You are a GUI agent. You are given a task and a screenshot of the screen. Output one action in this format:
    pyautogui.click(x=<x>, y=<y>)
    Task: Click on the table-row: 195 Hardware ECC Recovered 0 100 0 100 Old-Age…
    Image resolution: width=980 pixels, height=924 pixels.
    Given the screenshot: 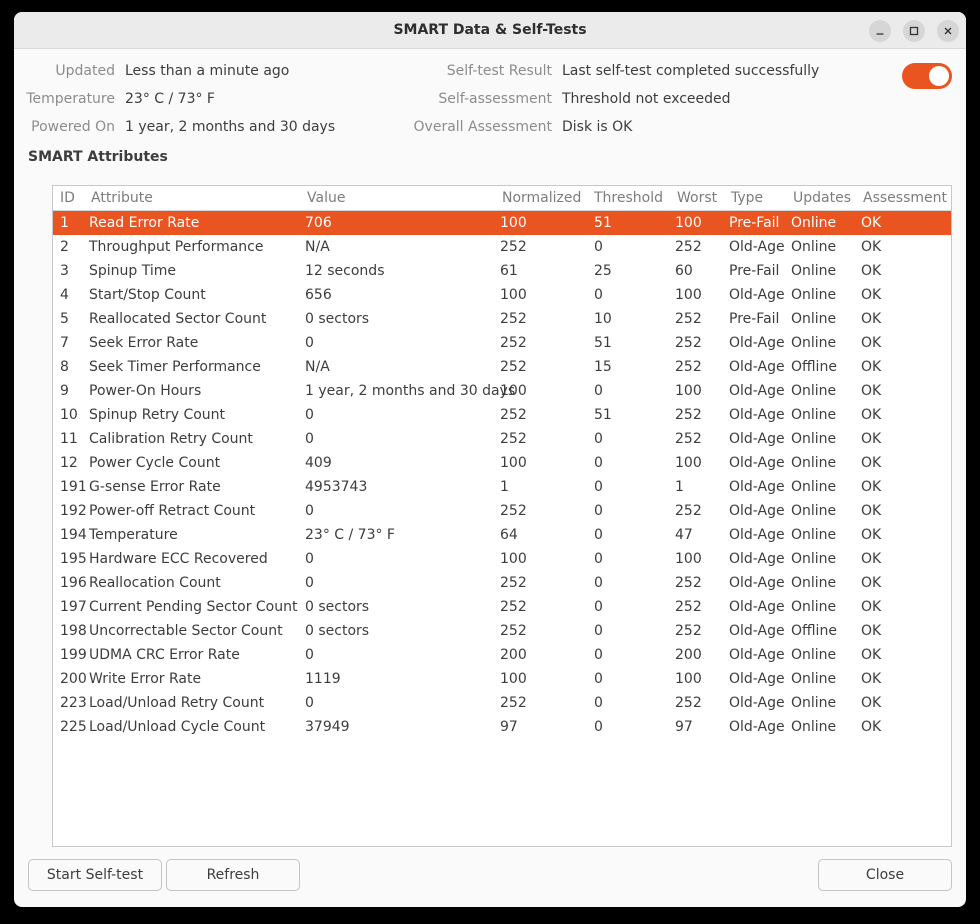 What is the action you would take?
    pyautogui.click(x=502, y=559)
    